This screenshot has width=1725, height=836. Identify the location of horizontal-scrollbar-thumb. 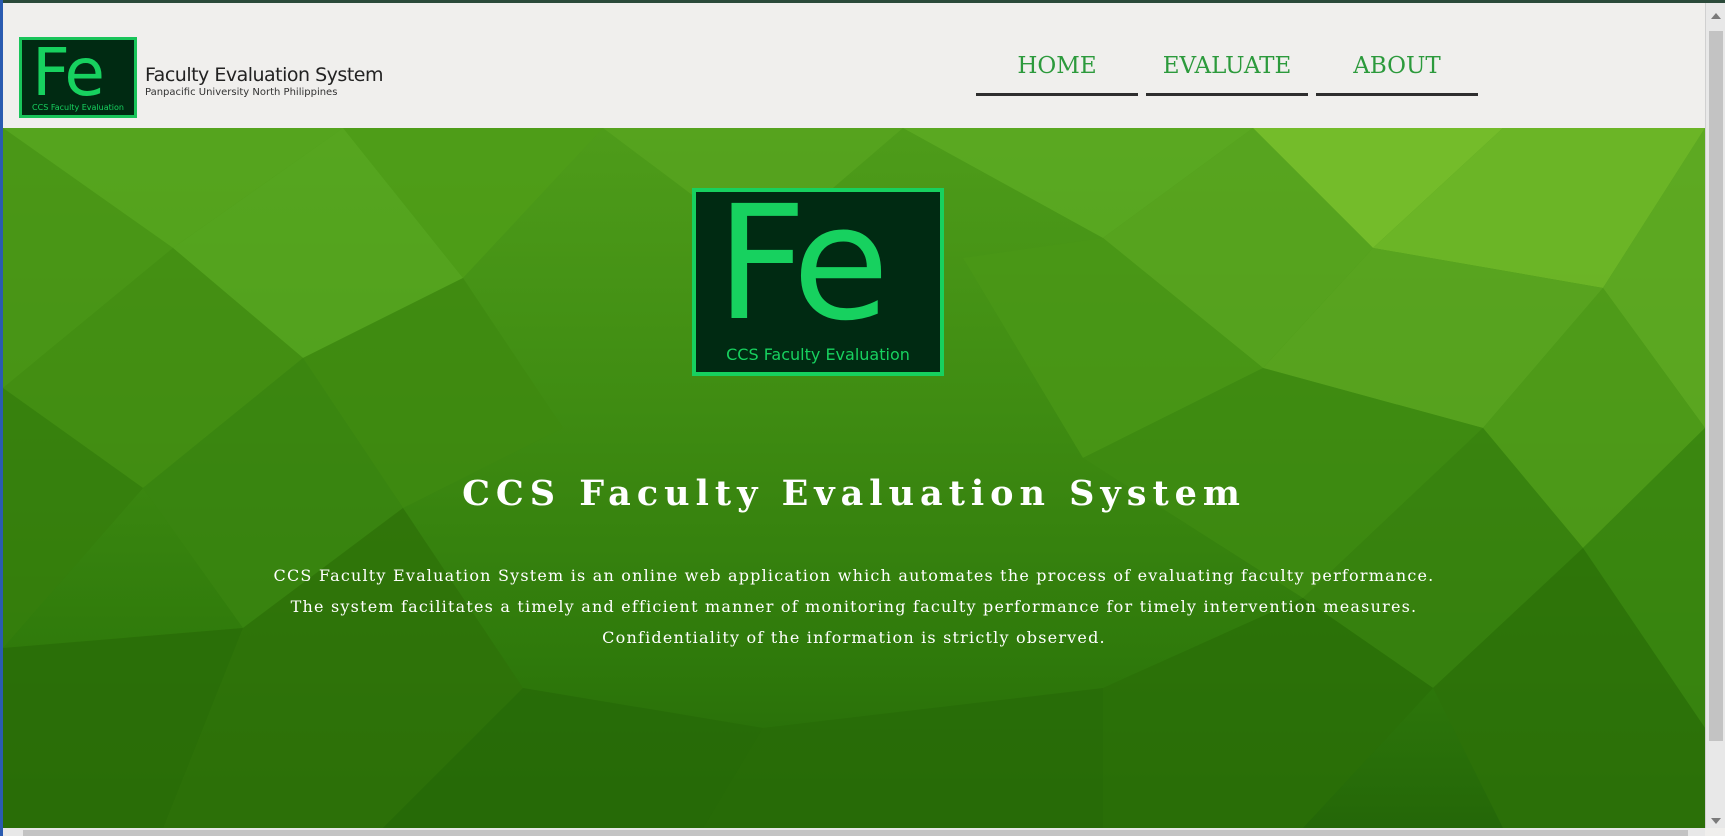
(855, 833).